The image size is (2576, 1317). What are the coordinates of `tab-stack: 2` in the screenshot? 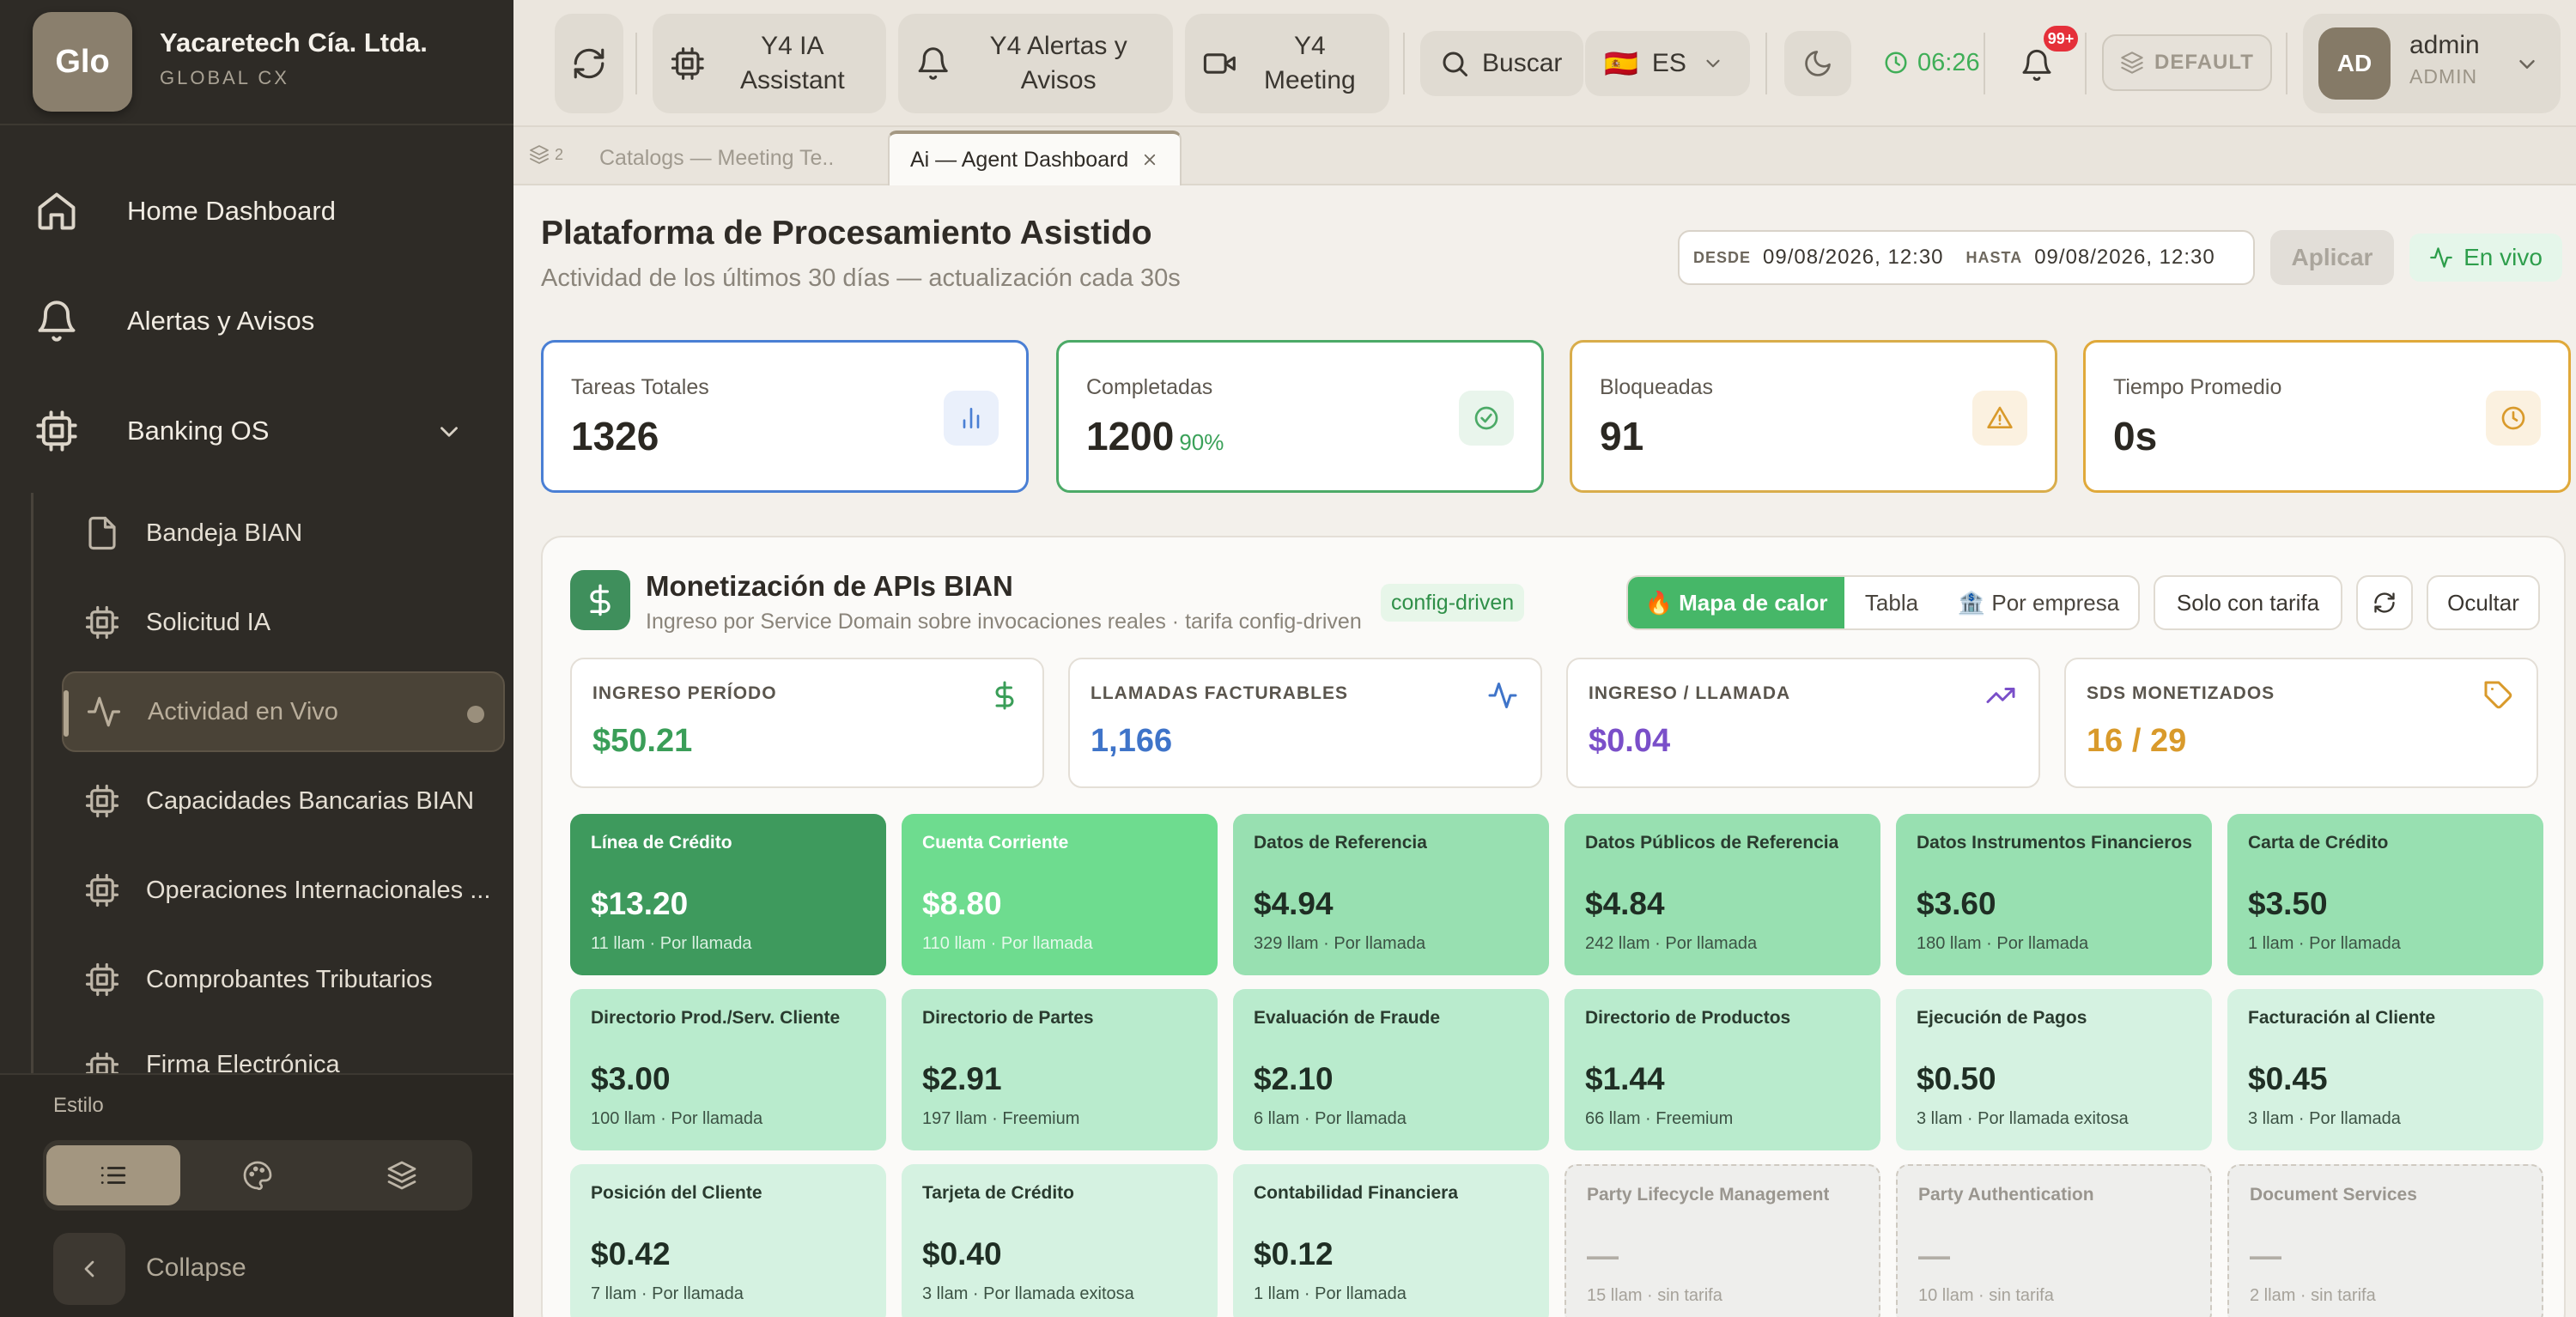 It's located at (546, 154).